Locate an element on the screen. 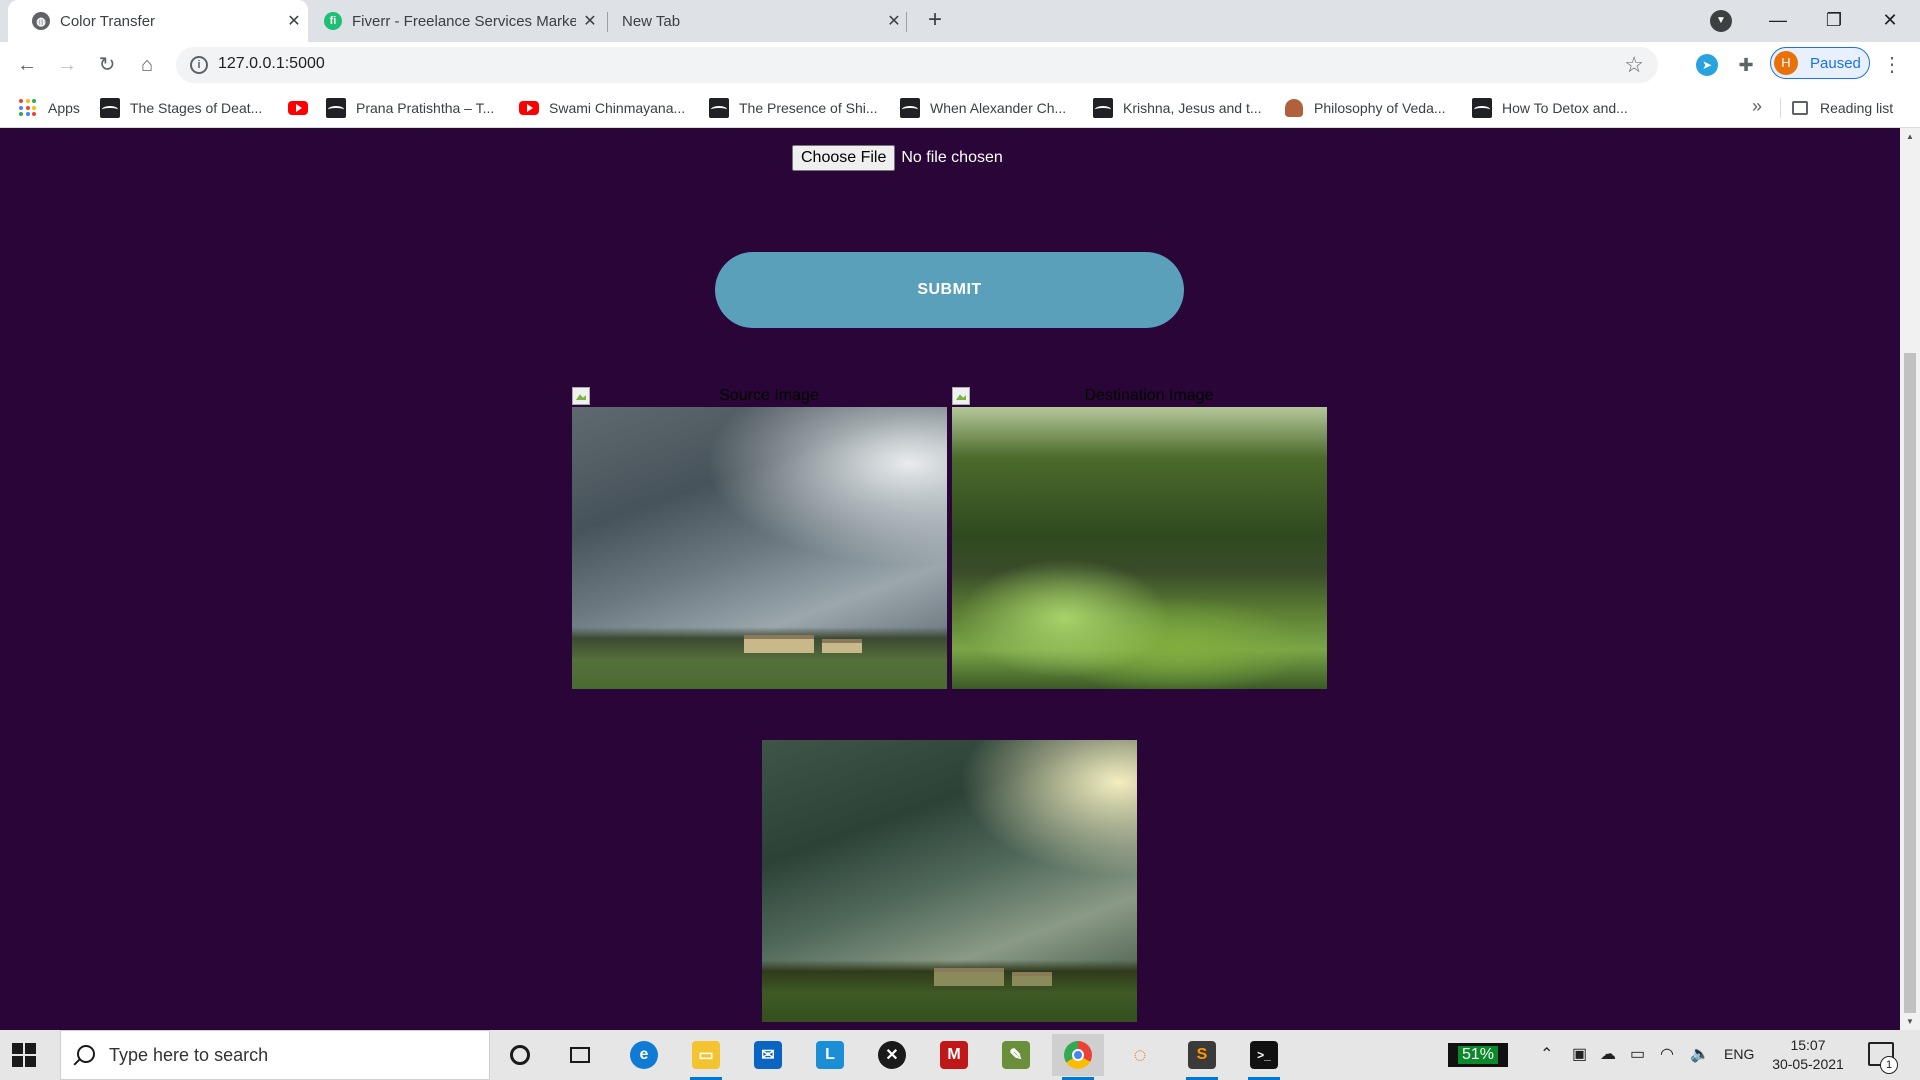 The height and width of the screenshot is (1080, 1920). tab-search-icon: ▼ is located at coordinates (1721, 21).